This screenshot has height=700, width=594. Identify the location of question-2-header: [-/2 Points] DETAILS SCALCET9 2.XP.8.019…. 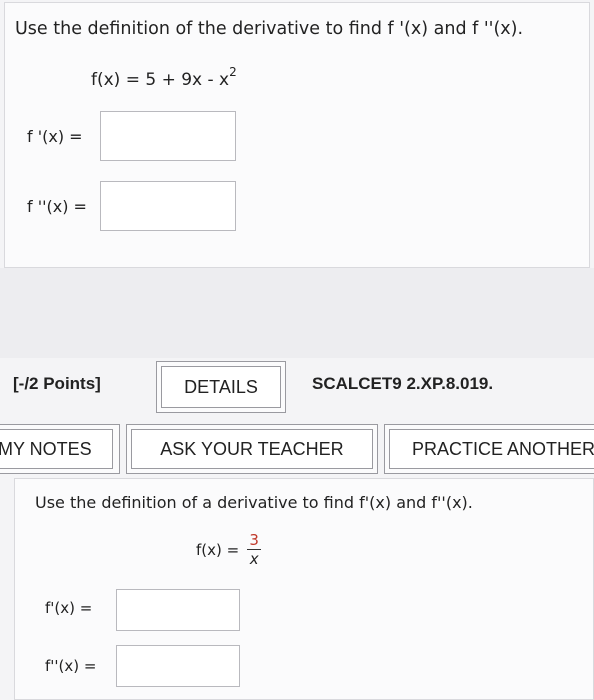
(297, 388).